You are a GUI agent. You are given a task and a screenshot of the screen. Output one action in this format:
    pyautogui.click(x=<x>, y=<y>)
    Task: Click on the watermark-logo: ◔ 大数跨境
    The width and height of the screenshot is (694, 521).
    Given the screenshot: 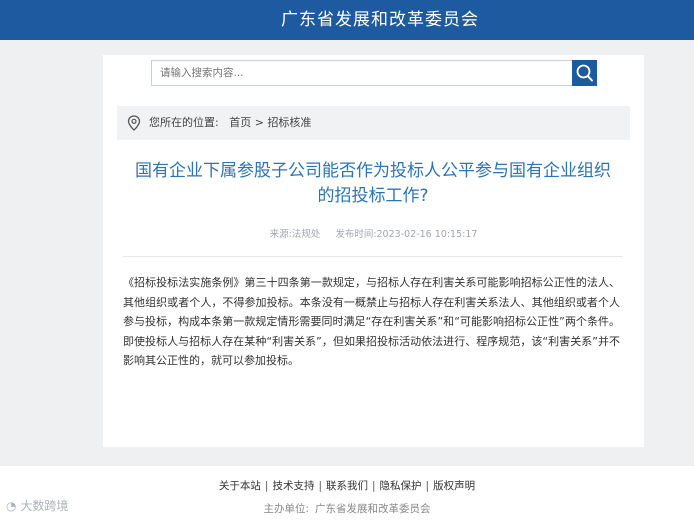 What is the action you would take?
    pyautogui.click(x=37, y=505)
    